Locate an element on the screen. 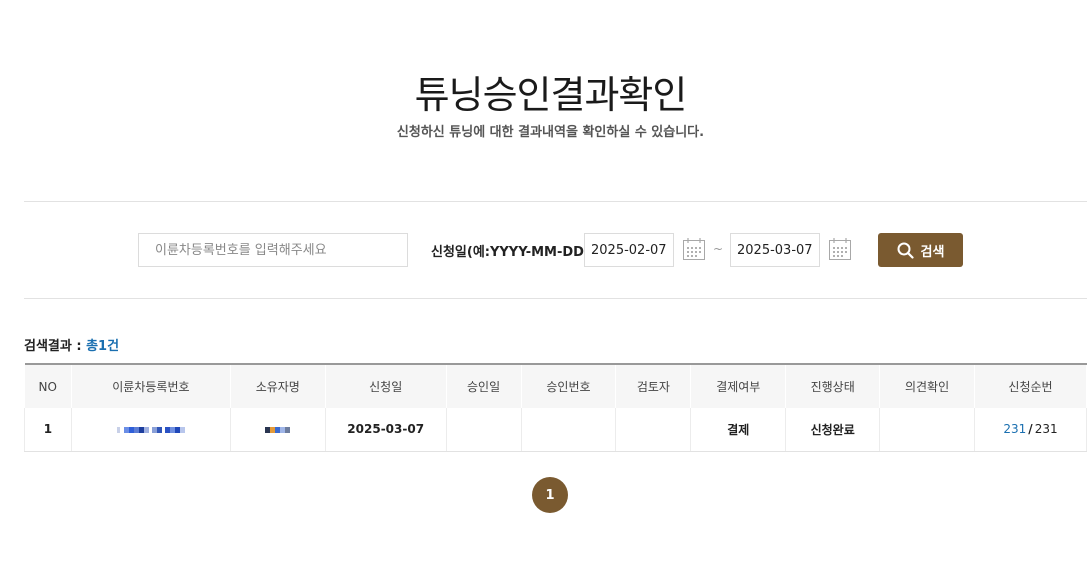  pagination-page-button: 1 is located at coordinates (550, 495).